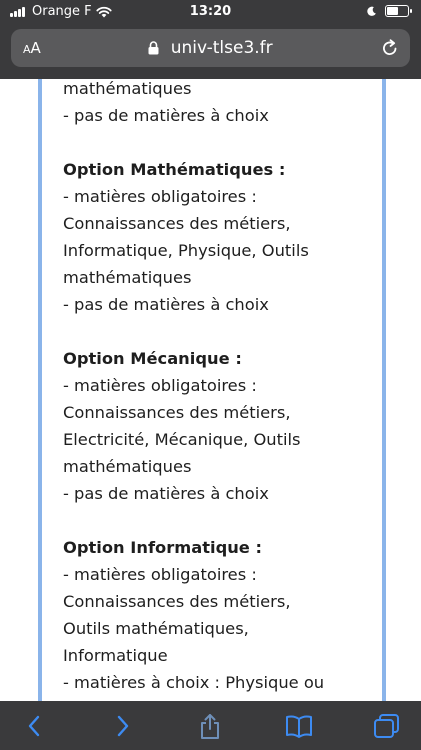 Image resolution: width=421 pixels, height=750 pixels. I want to click on tabs-icon, so click(387, 726).